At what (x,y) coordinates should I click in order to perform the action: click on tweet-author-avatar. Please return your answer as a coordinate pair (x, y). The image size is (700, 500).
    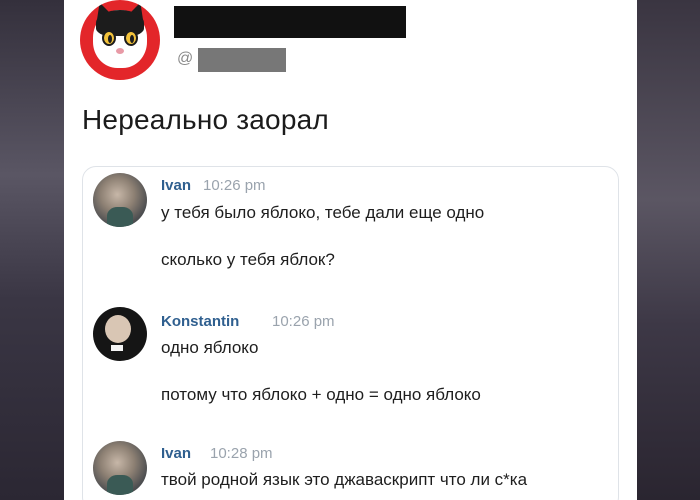
    Looking at the image, I should click on (120, 40).